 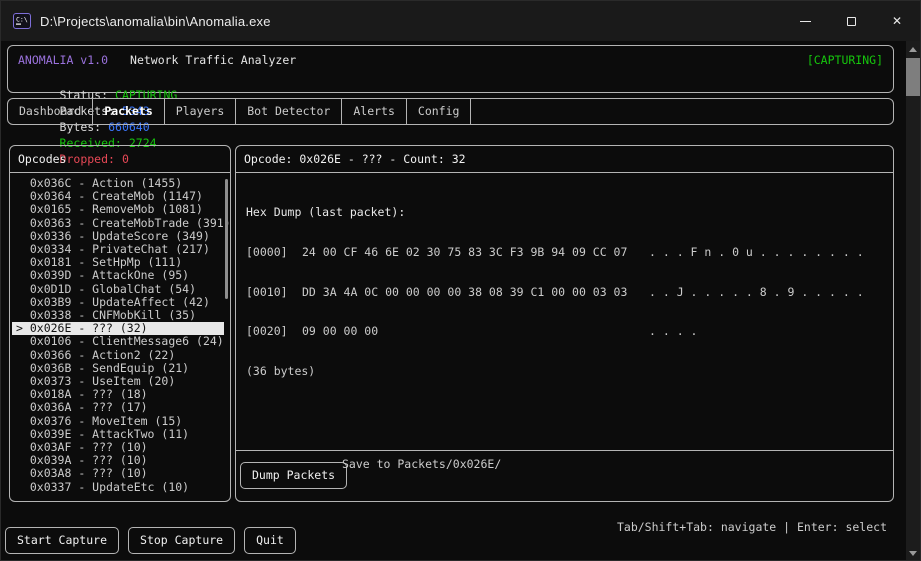 I want to click on opcode-label: 0x0165 - RemoveMob (1081), so click(x=116, y=209).